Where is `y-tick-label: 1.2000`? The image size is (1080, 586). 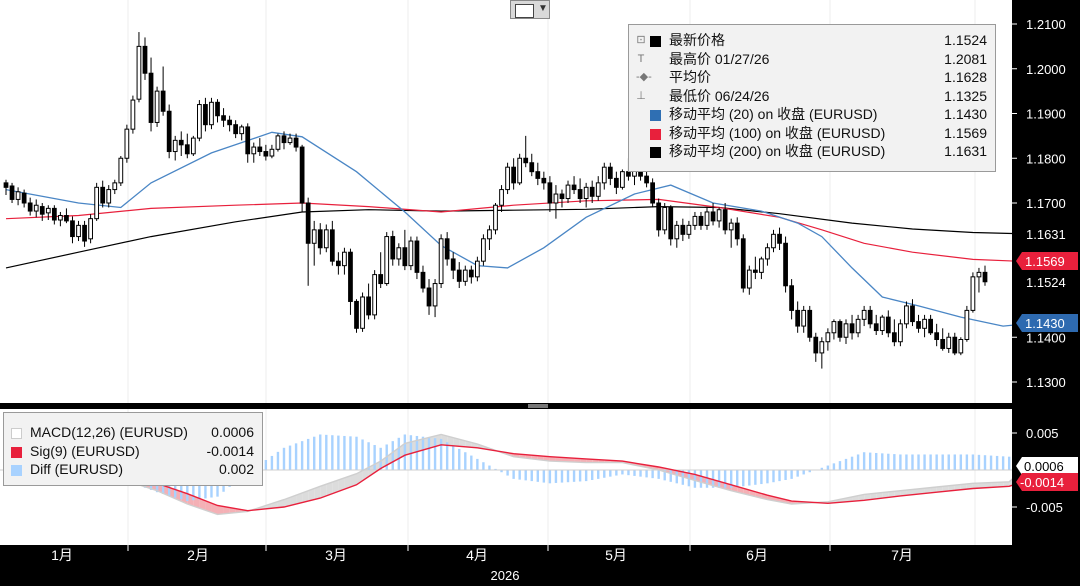 y-tick-label: 1.2000 is located at coordinates (1046, 69).